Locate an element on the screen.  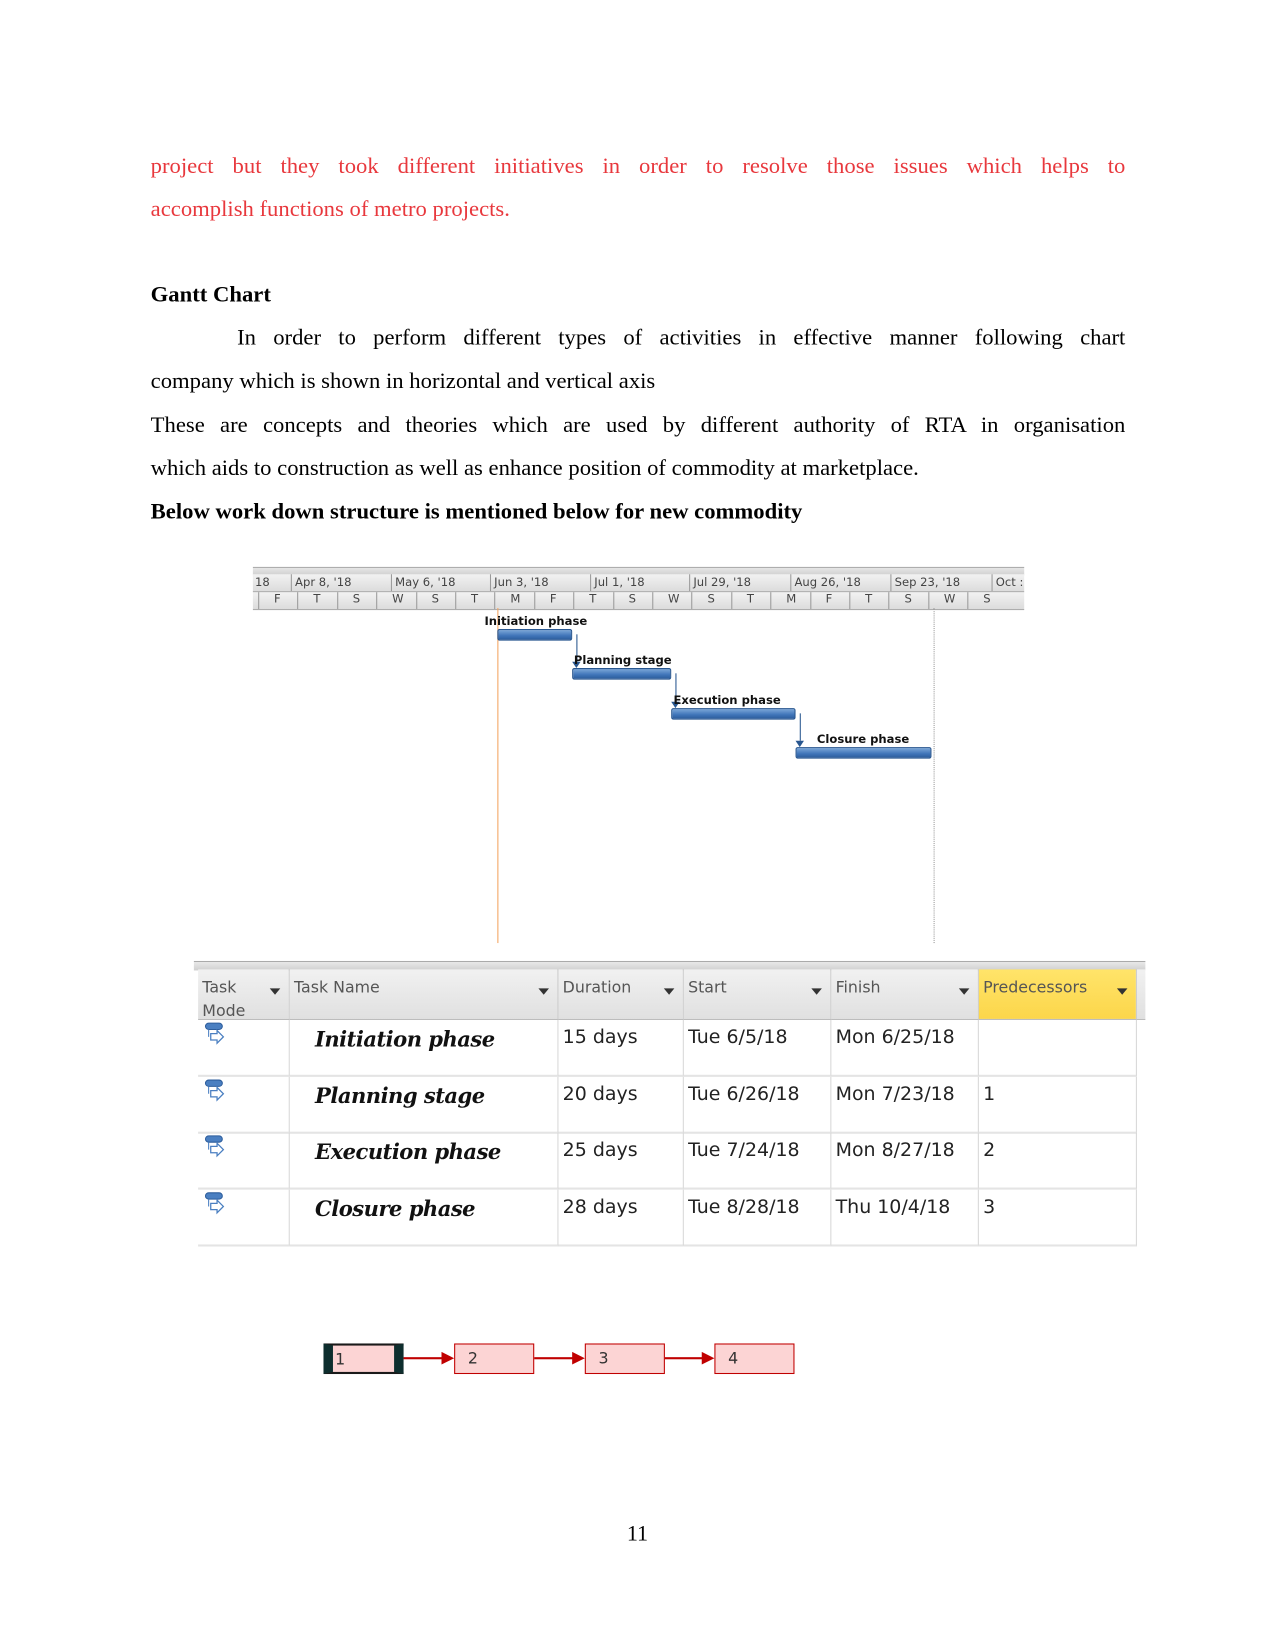
cell-name: Execution phase is located at coordinates (424, 1161).